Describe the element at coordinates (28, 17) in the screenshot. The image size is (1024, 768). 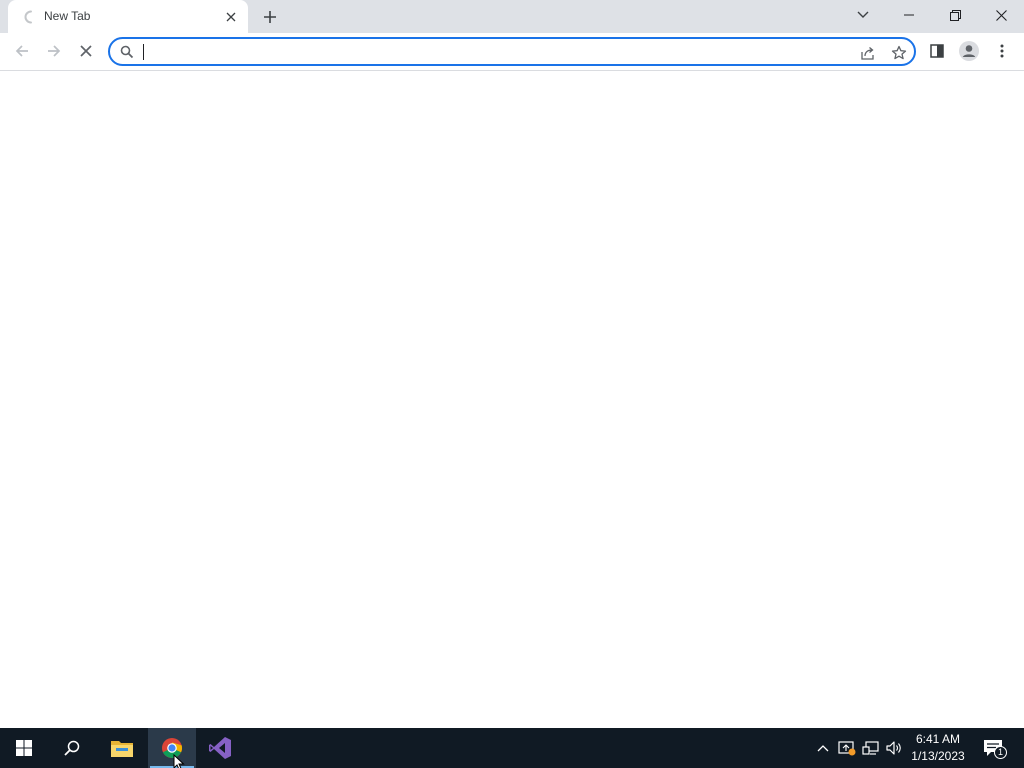
I see `loading-spinner-icon` at that location.